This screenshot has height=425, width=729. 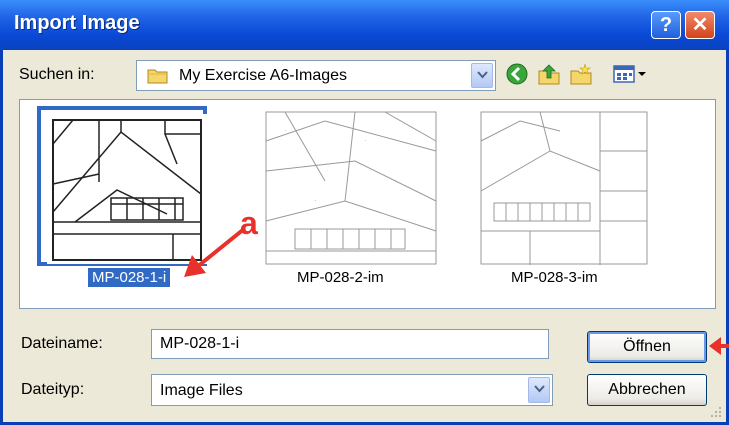 What do you see at coordinates (62, 343) in the screenshot?
I see `file-name-label: Dateiname:` at bounding box center [62, 343].